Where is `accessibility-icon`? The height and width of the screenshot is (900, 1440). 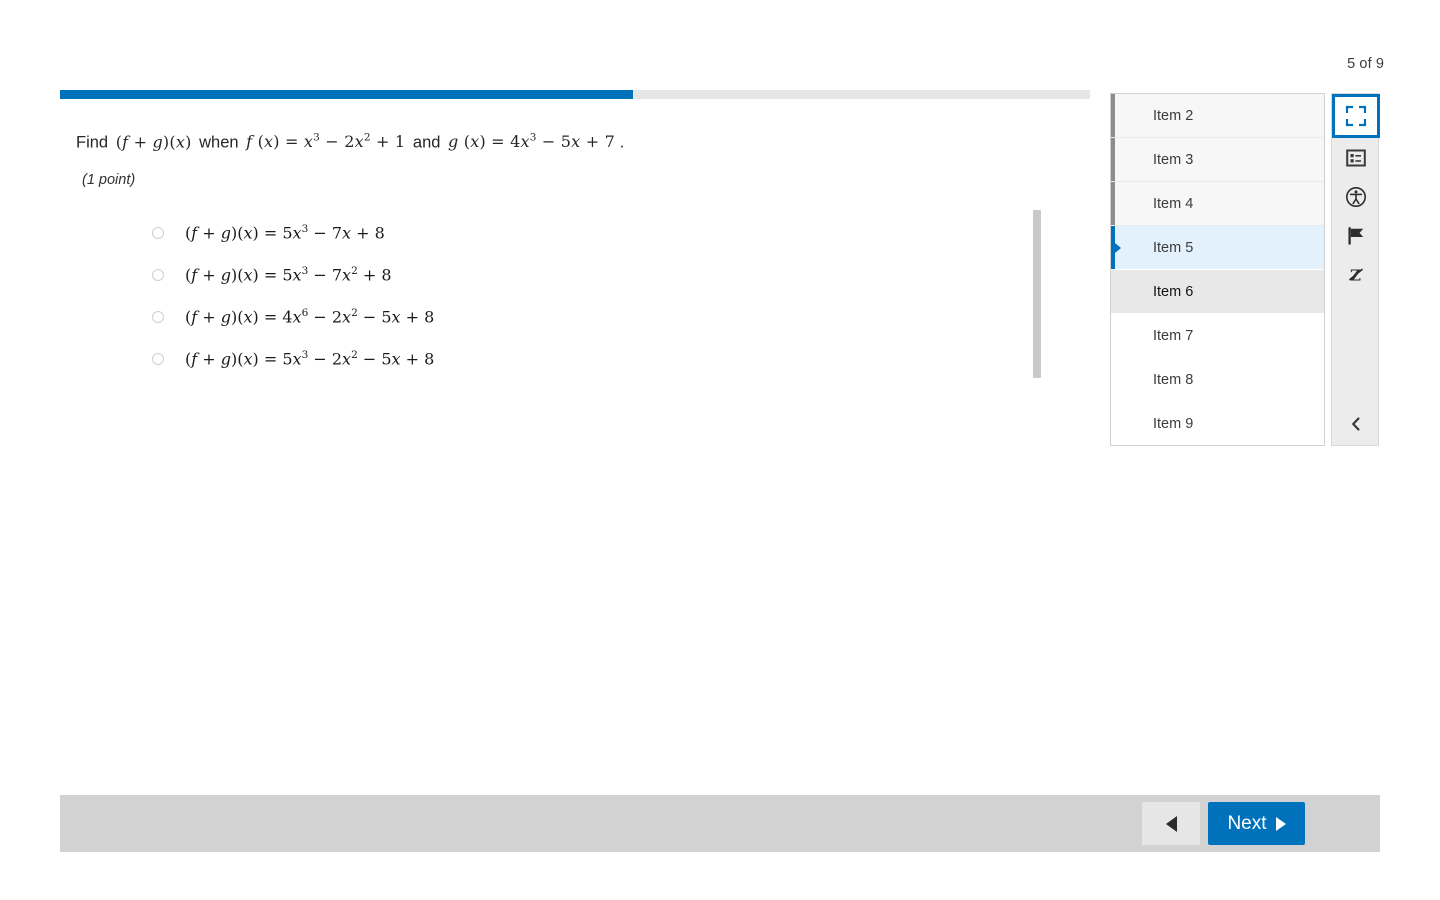
accessibility-icon is located at coordinates (1356, 197).